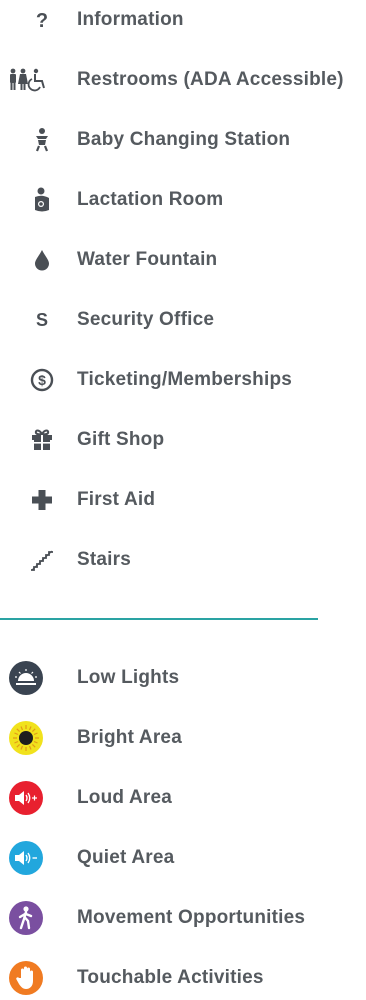  I want to click on legend-item-bright-area: Bright Area, so click(183, 738).